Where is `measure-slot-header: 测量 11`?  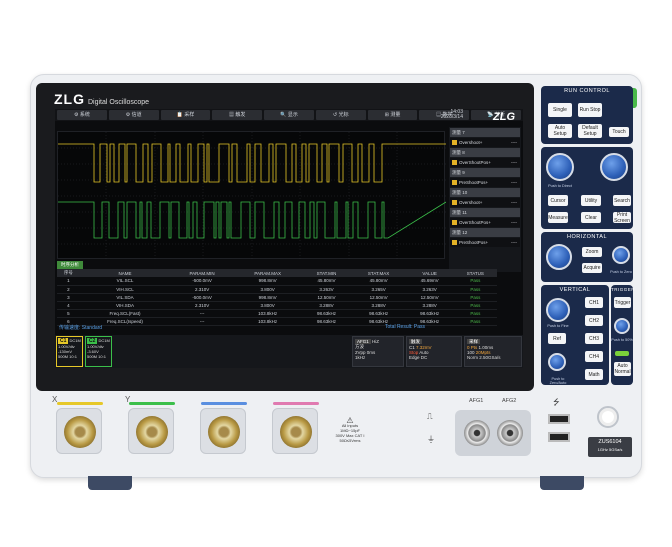 measure-slot-header: 测量 11 is located at coordinates (485, 212).